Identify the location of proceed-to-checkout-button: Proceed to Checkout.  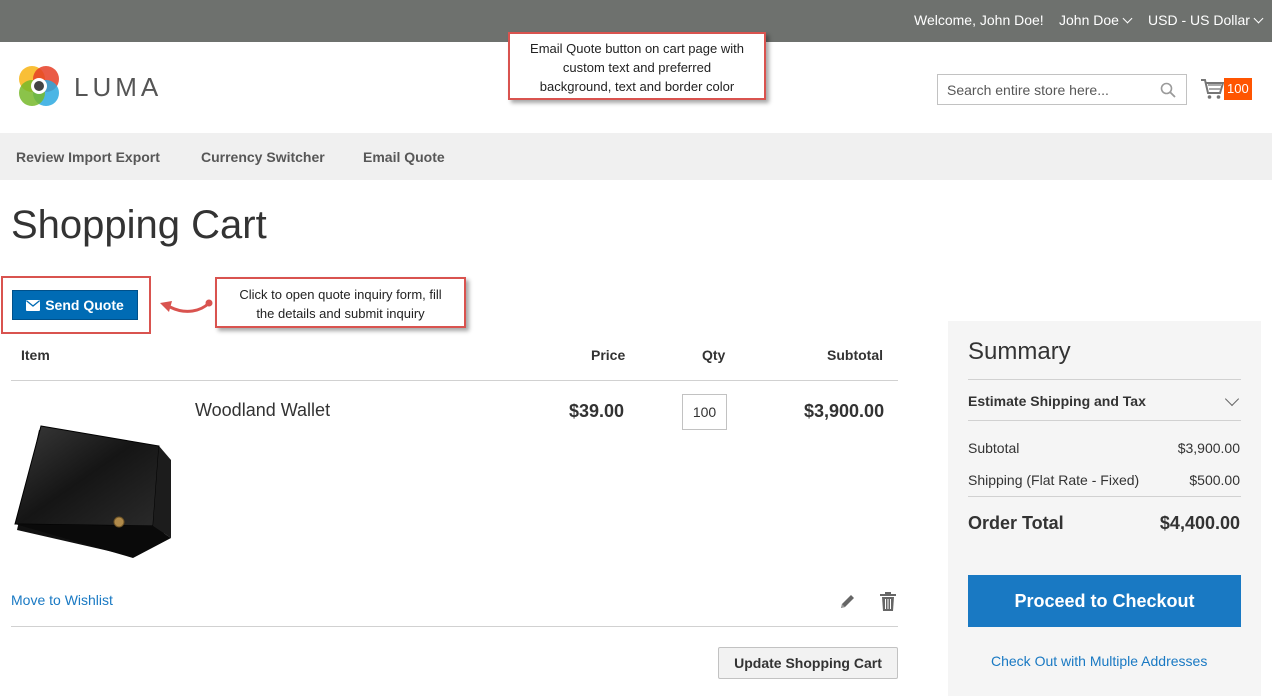
(1104, 601).